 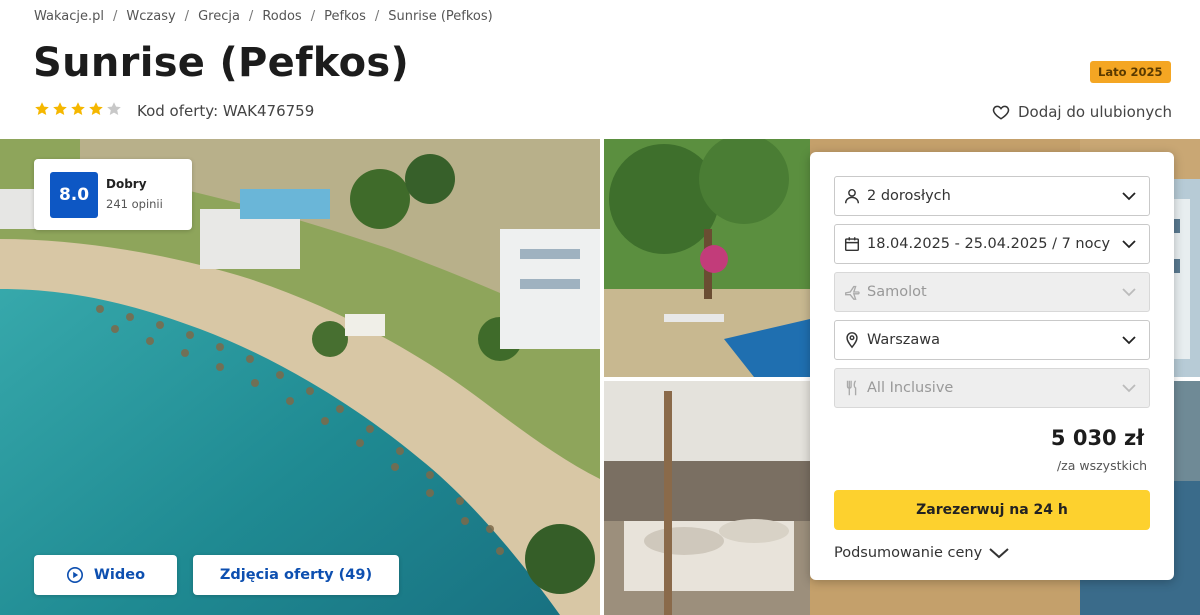 What do you see at coordinates (992, 196) in the screenshot?
I see `guests-select: 2 dorosłych` at bounding box center [992, 196].